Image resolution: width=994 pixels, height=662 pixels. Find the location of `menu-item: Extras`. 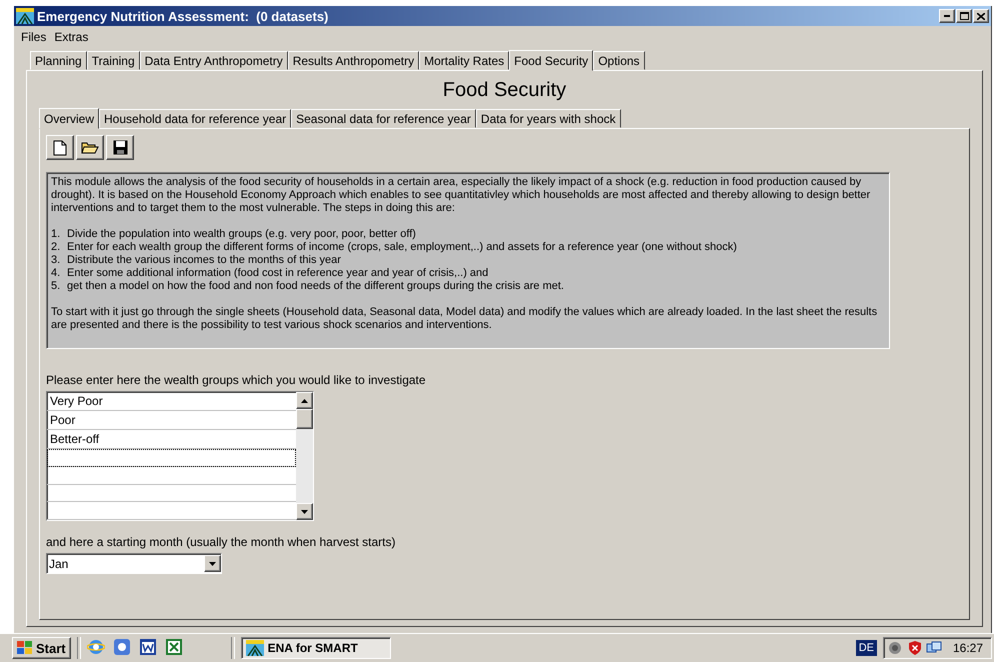

menu-item: Extras is located at coordinates (71, 37).